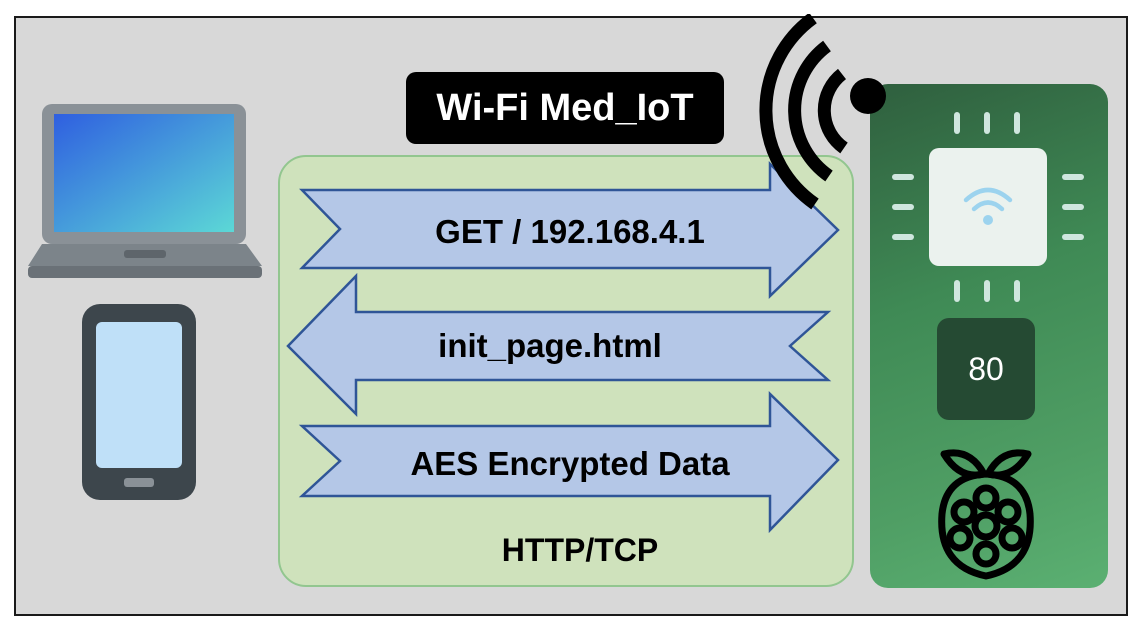  I want to click on port-badge: 80, so click(986, 369).